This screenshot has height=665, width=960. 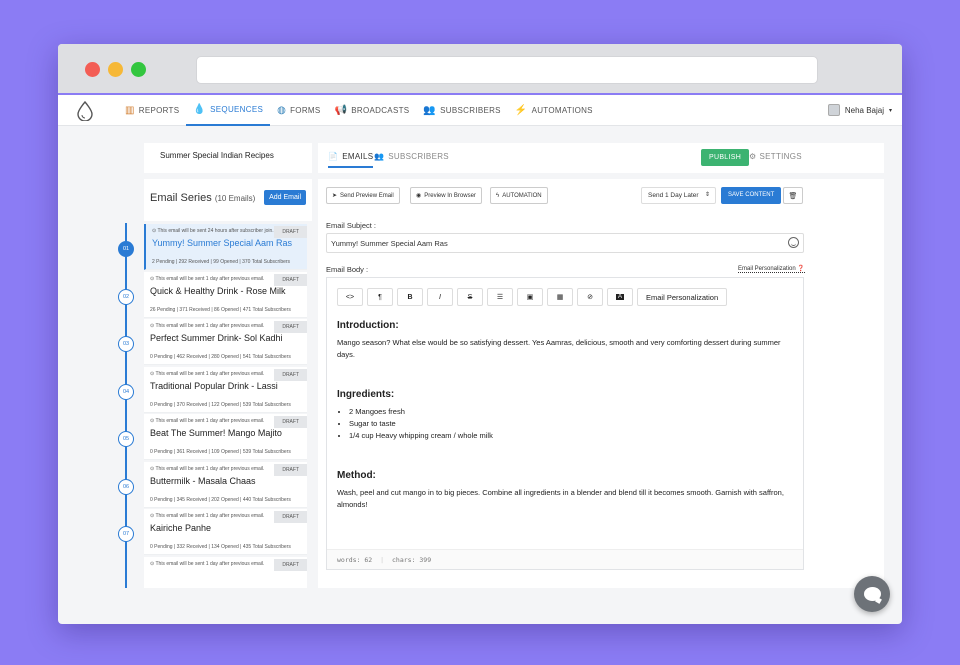 I want to click on delete-button: 🗑, so click(x=793, y=195).